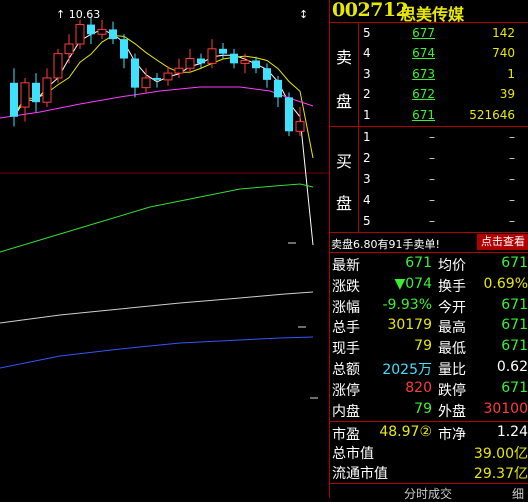 This screenshot has width=528, height=502. Describe the element at coordinates (423, 114) in the screenshot. I see `sell-price: 671` at that location.